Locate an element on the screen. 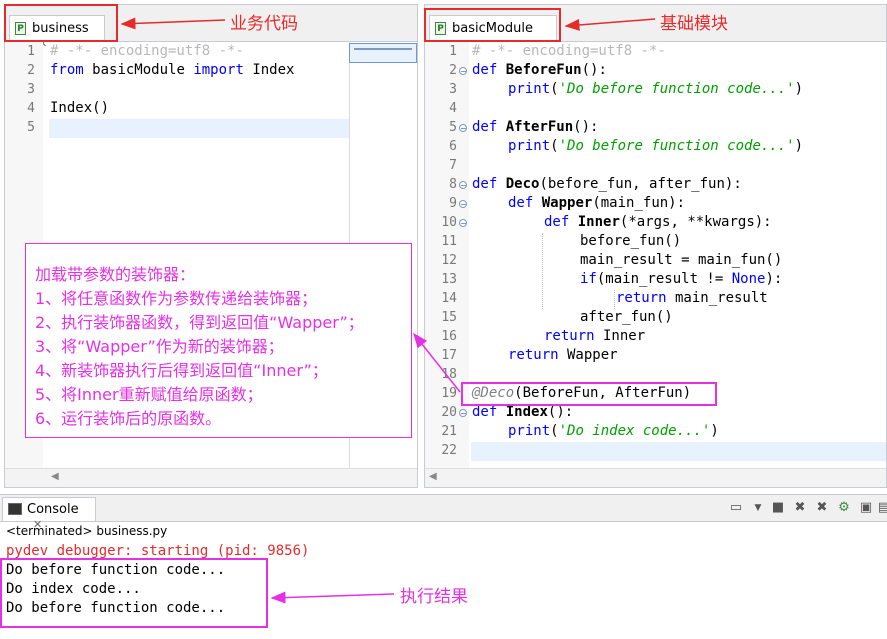 The image size is (887, 639). basic-label: 基础模块 is located at coordinates (694, 24).